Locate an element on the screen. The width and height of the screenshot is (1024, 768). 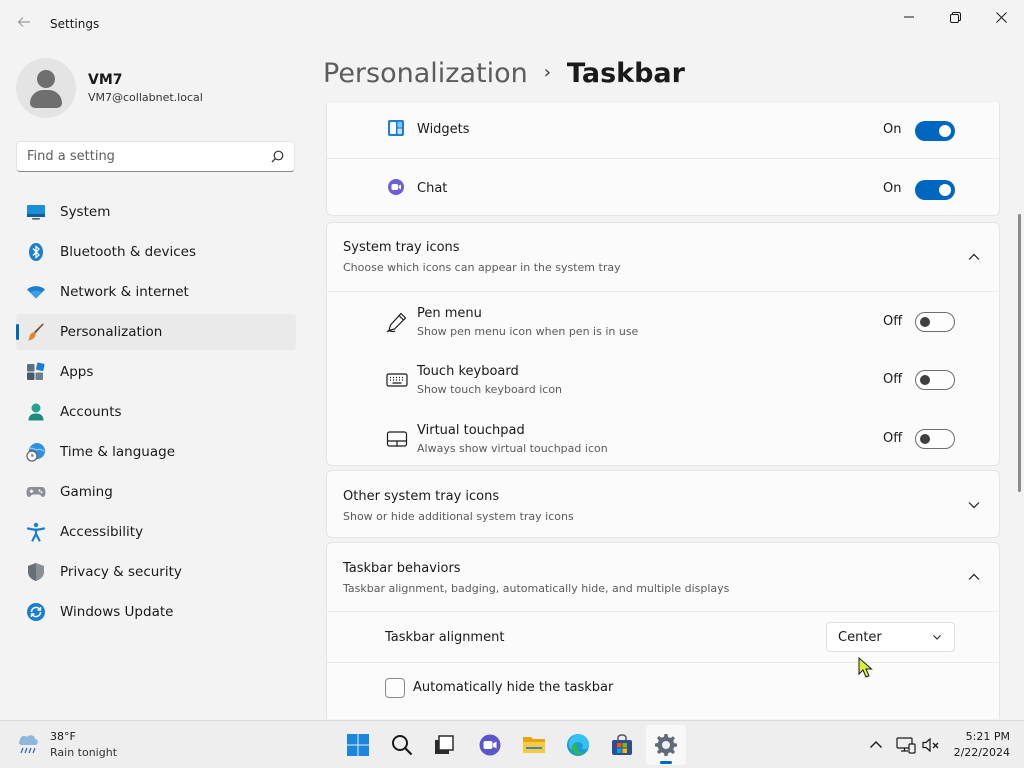
sidebar-item-label: Accessibility is located at coordinates (102, 532).